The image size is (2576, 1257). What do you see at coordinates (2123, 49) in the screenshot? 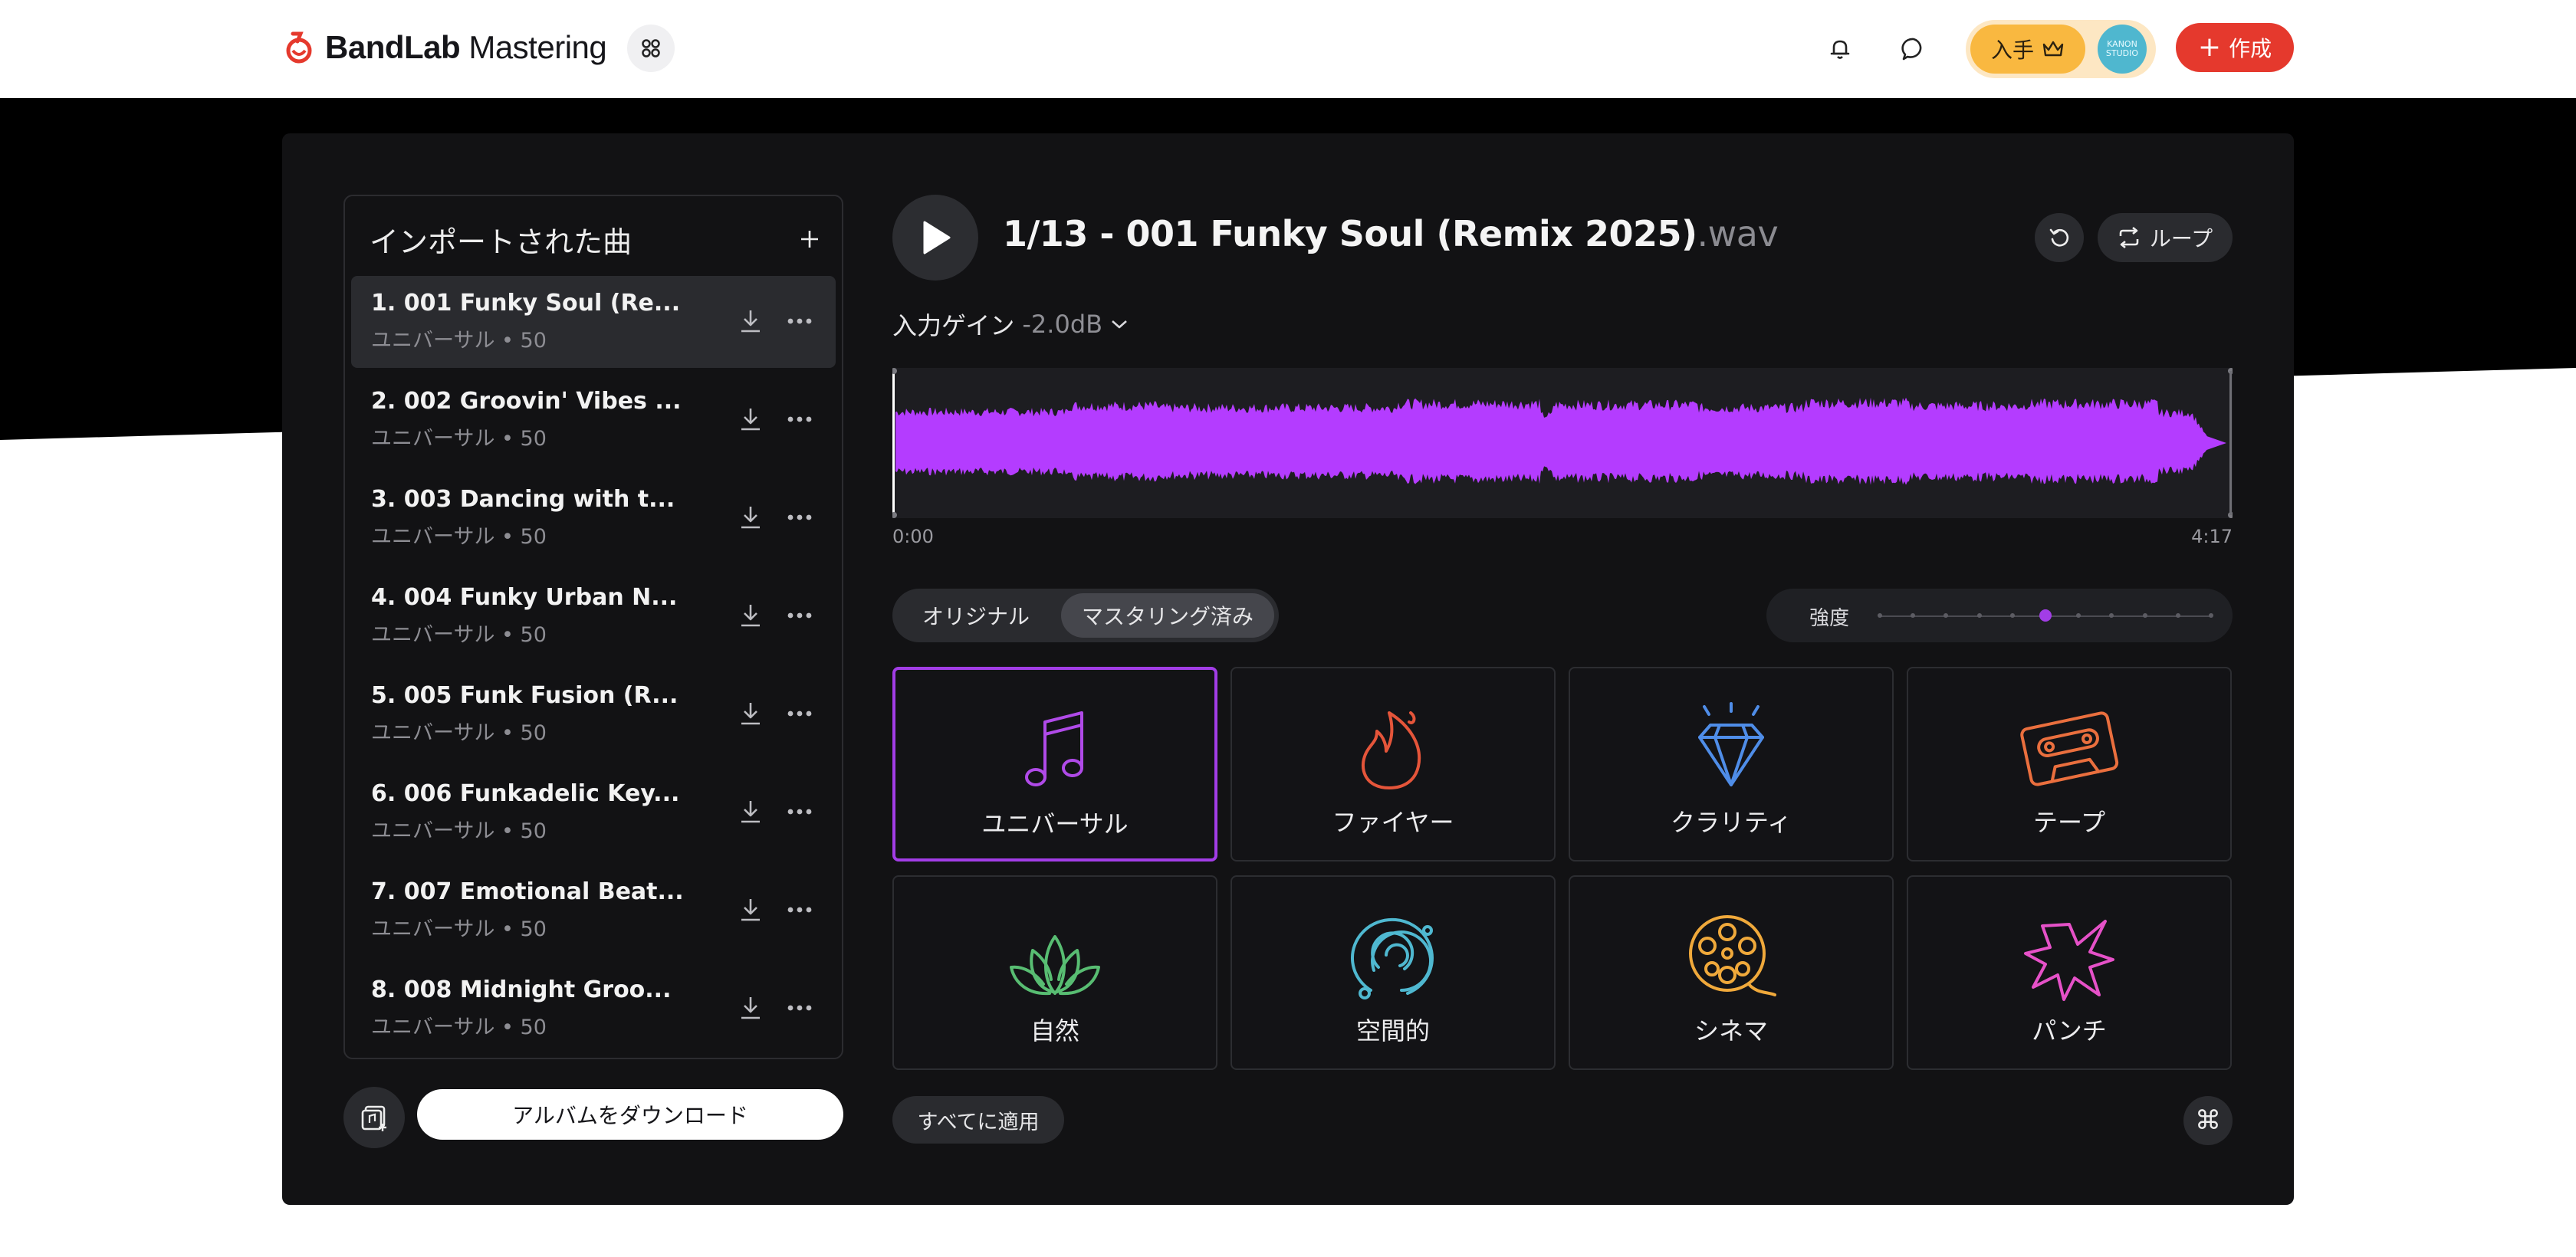
I see `avatar: KANON STUDIO` at bounding box center [2123, 49].